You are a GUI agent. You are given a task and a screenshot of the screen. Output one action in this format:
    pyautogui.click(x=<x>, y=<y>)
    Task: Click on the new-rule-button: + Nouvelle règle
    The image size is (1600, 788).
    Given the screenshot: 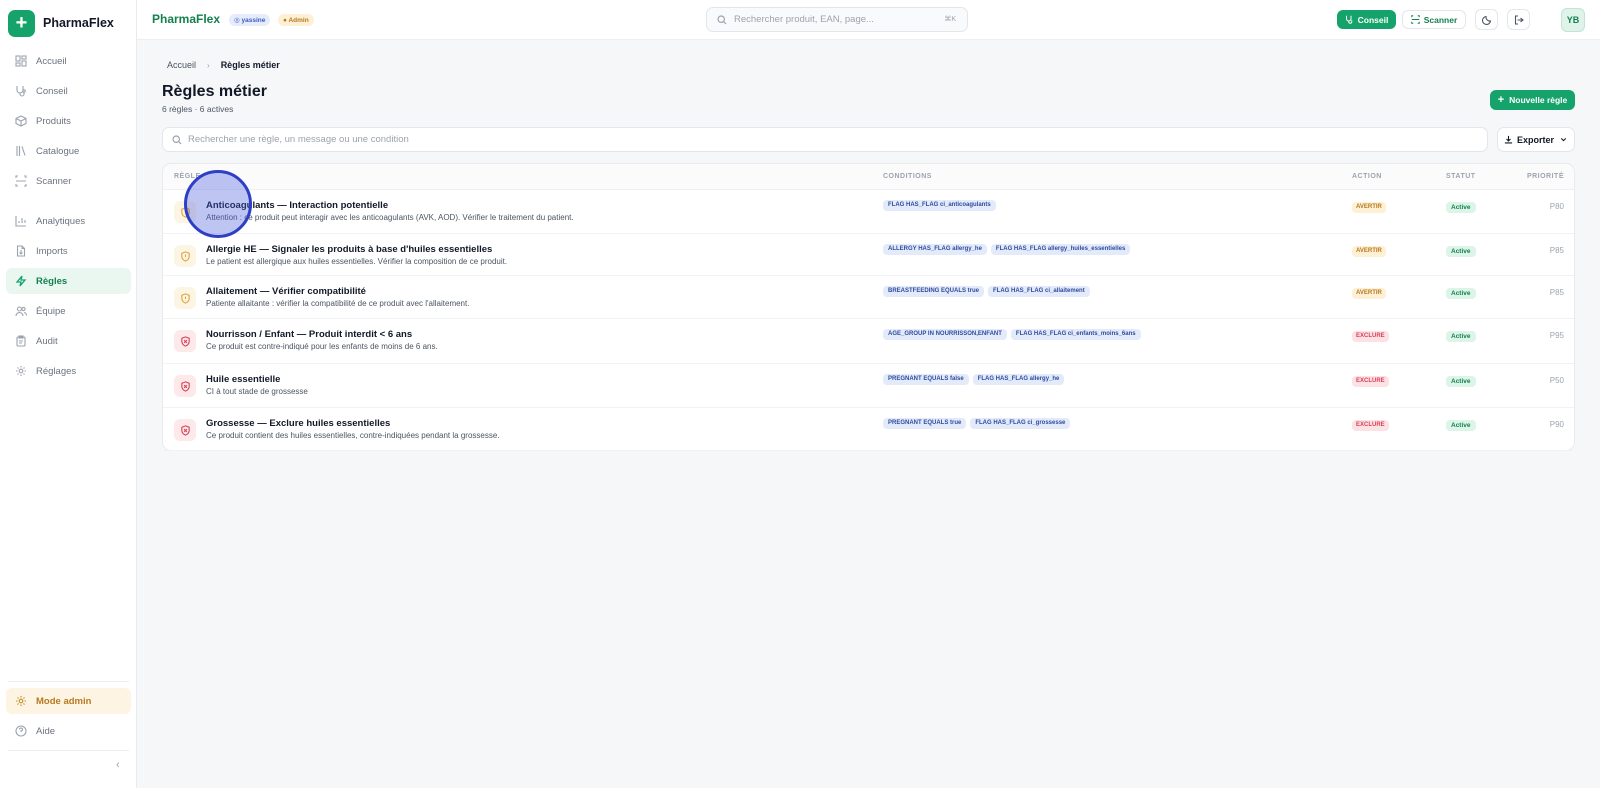 What is the action you would take?
    pyautogui.click(x=1532, y=100)
    